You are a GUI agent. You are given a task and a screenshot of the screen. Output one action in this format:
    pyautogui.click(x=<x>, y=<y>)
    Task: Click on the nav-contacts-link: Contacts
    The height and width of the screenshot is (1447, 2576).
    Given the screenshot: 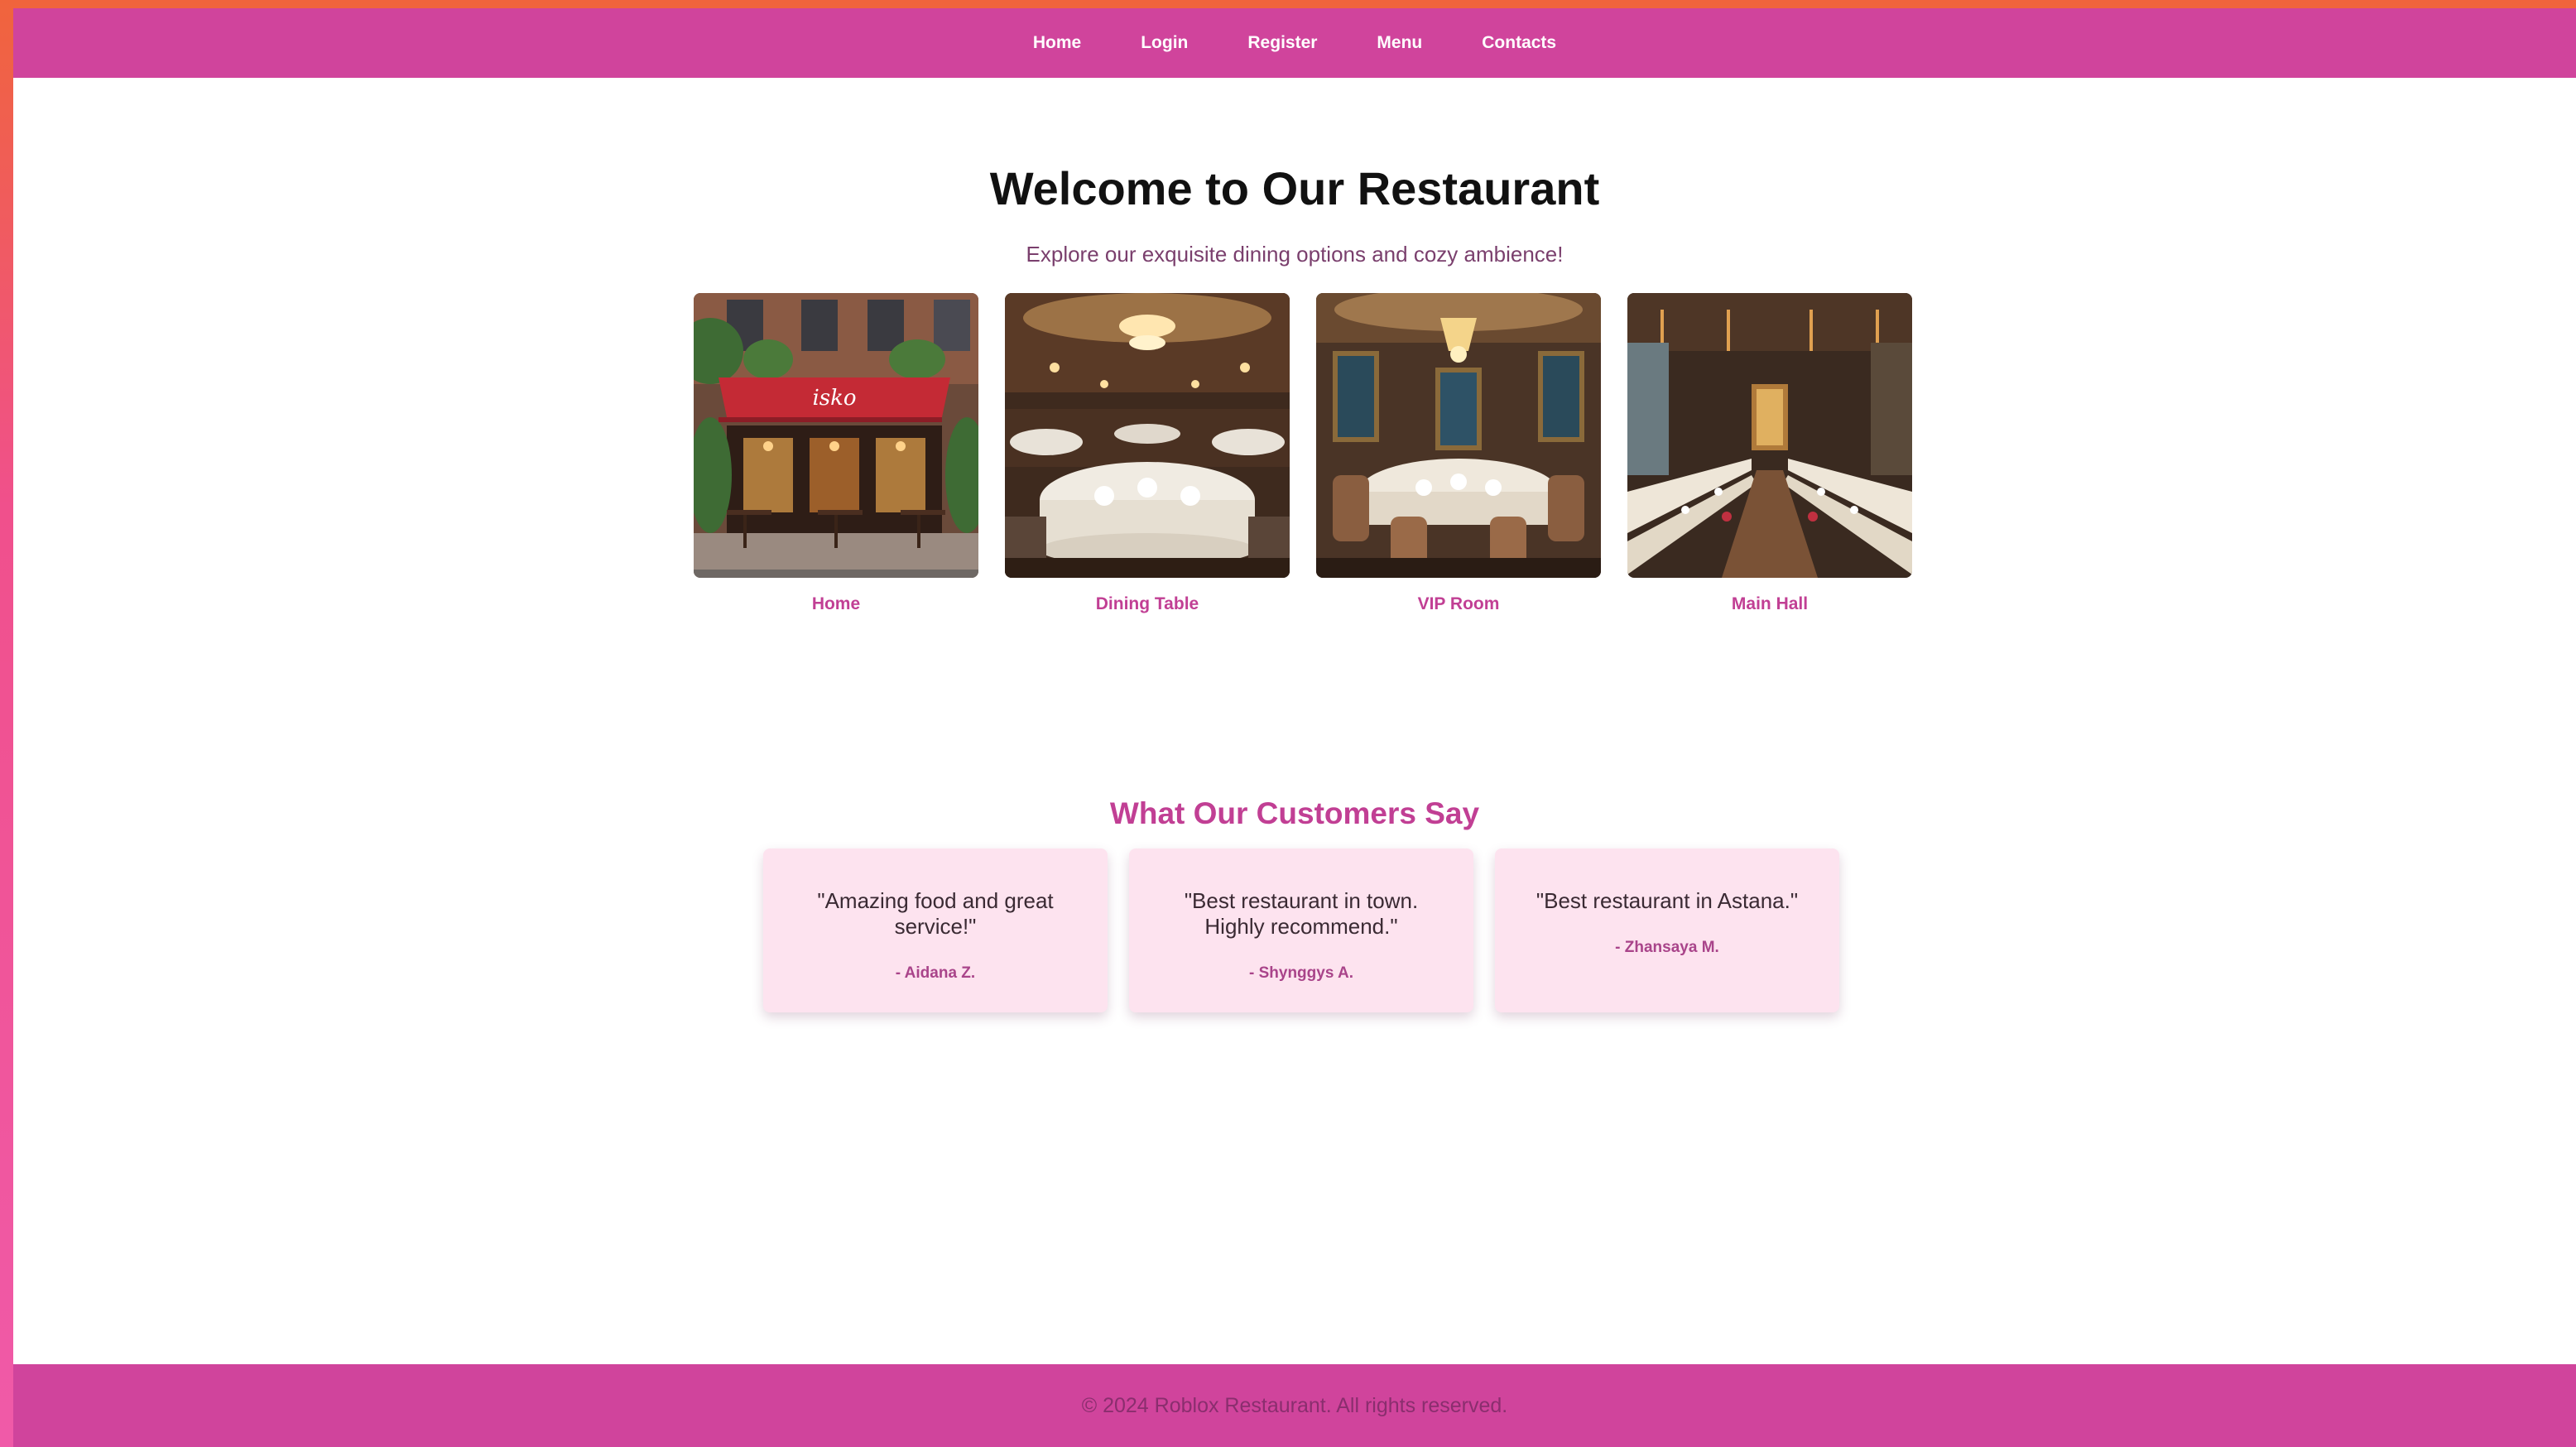 What is the action you would take?
    pyautogui.click(x=1519, y=43)
    